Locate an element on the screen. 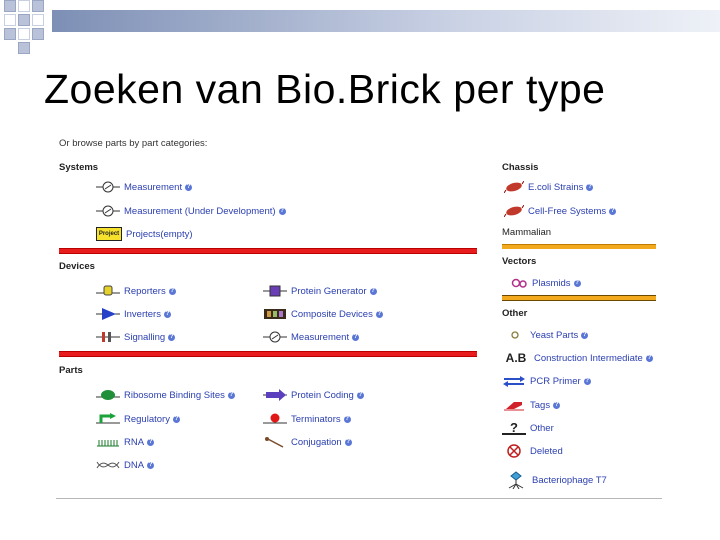 The image size is (720, 540). category-link-other: ? Other is located at coordinates (528, 427).